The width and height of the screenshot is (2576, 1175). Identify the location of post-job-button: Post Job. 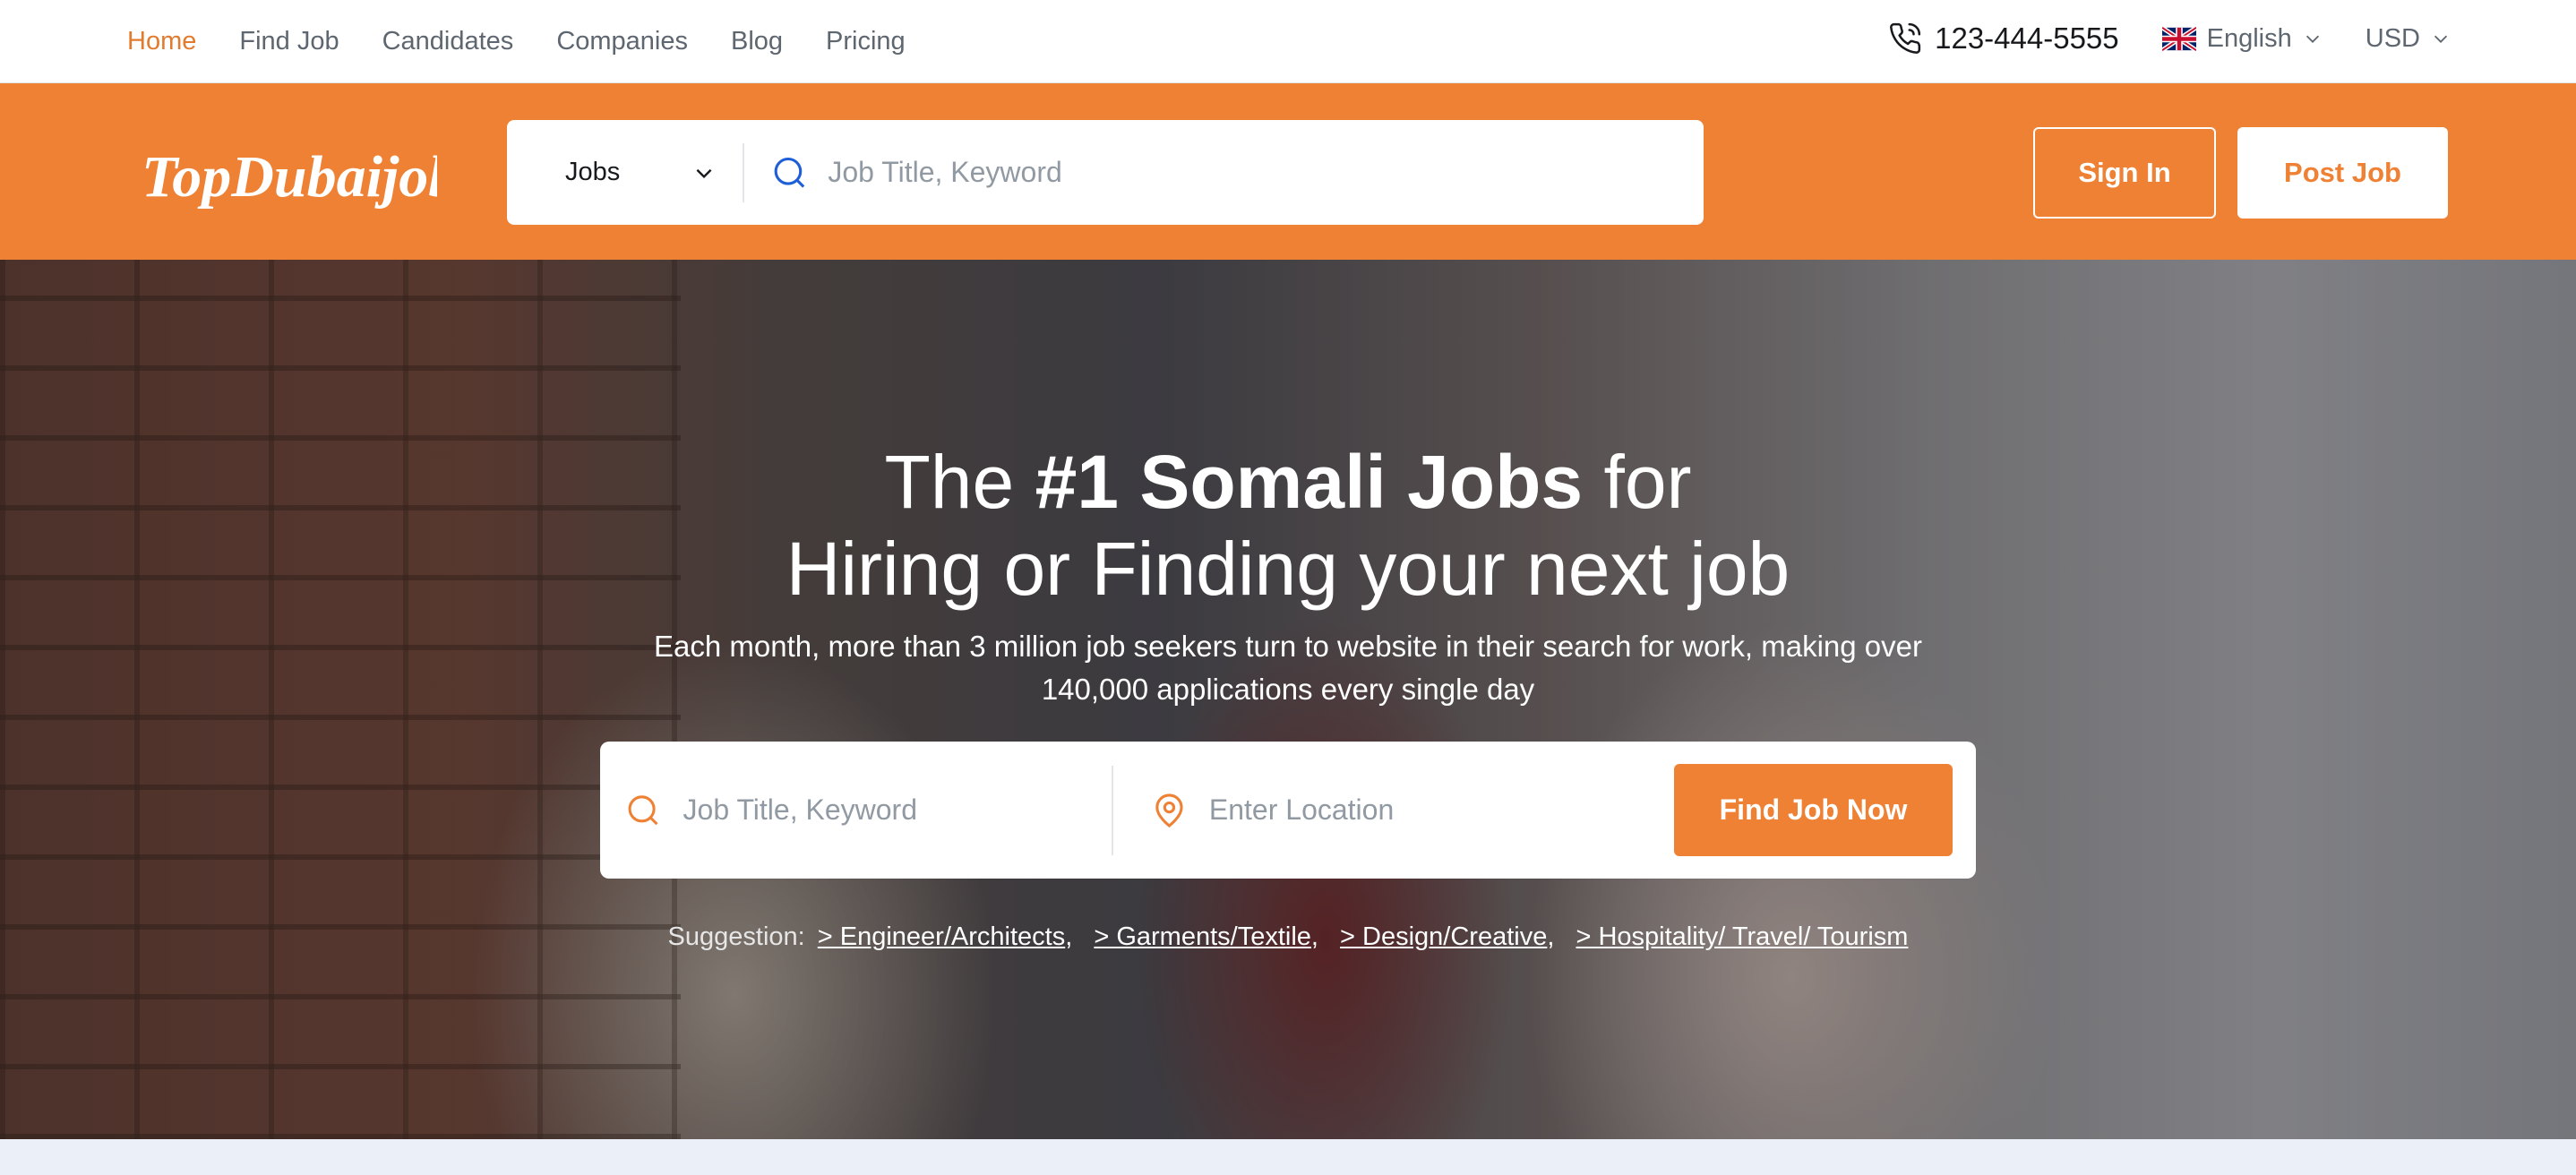
(2342, 173).